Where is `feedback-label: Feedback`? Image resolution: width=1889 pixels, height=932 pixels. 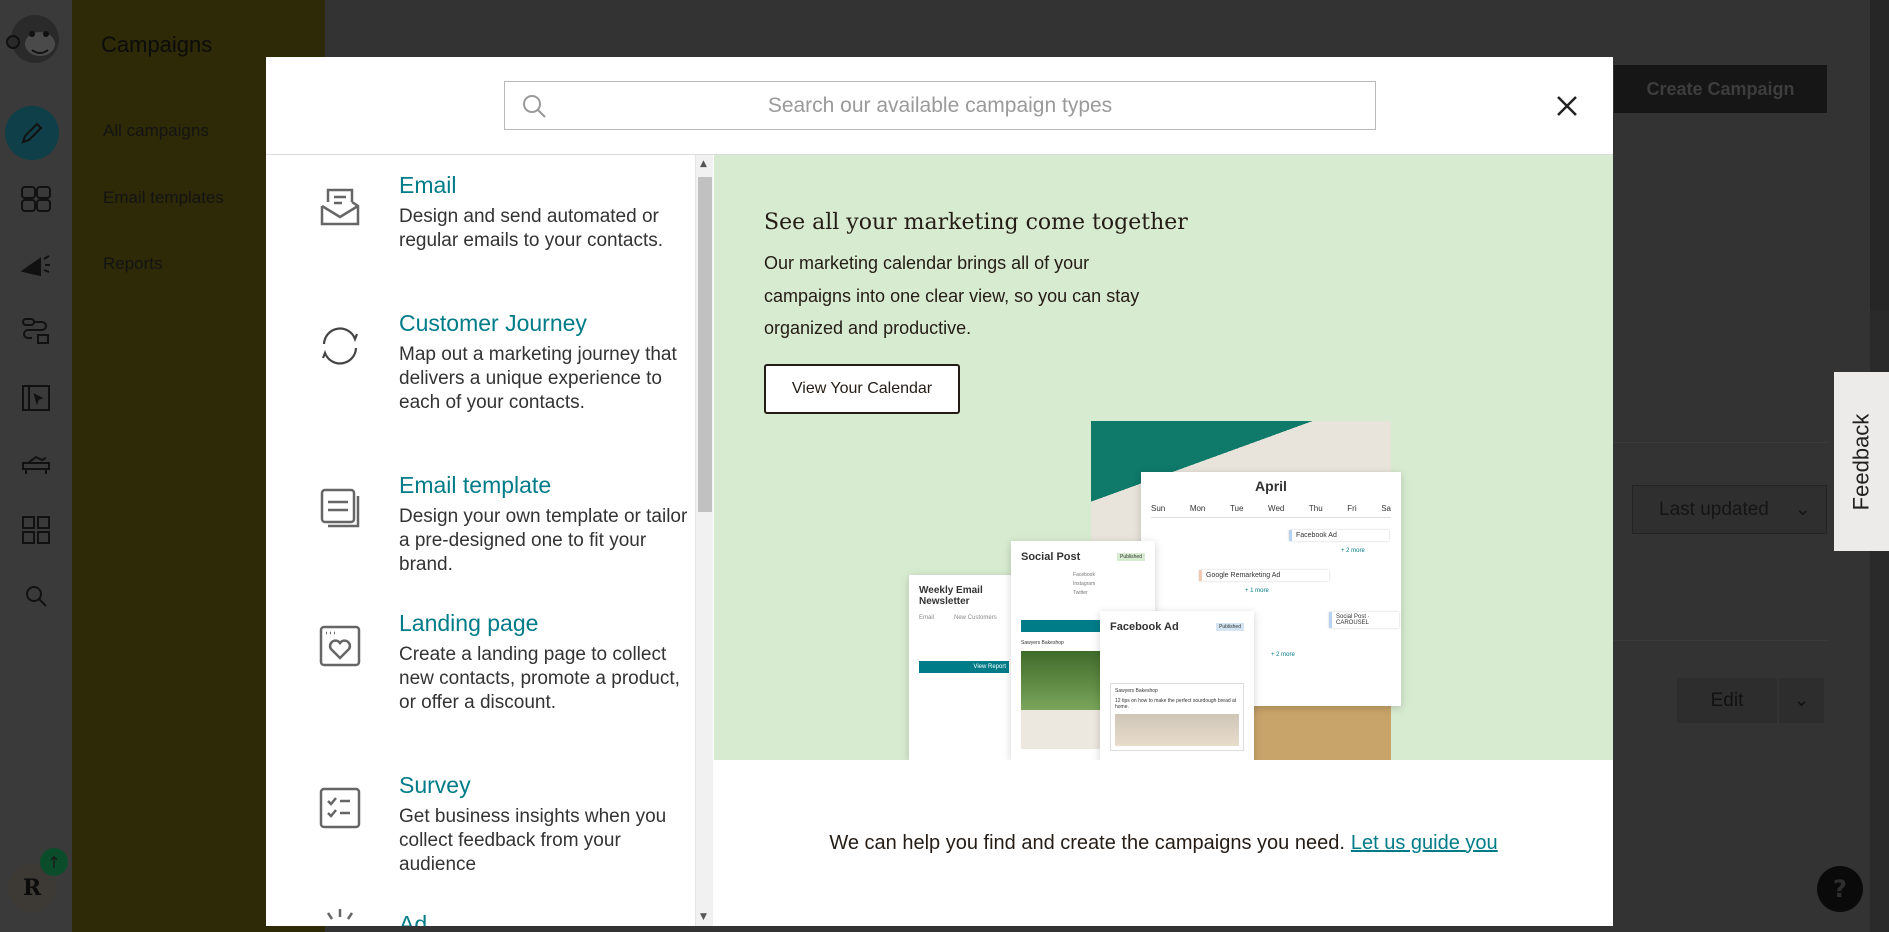 feedback-label: Feedback is located at coordinates (1861, 461).